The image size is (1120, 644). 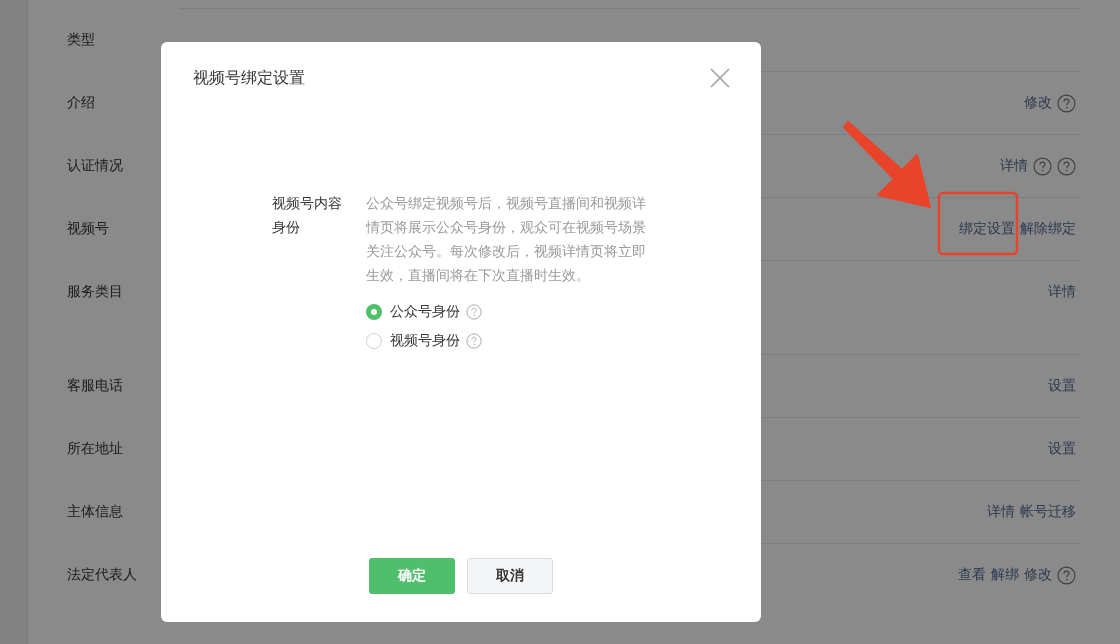 What do you see at coordinates (95, 291) in the screenshot?
I see `row-label: 服务类目` at bounding box center [95, 291].